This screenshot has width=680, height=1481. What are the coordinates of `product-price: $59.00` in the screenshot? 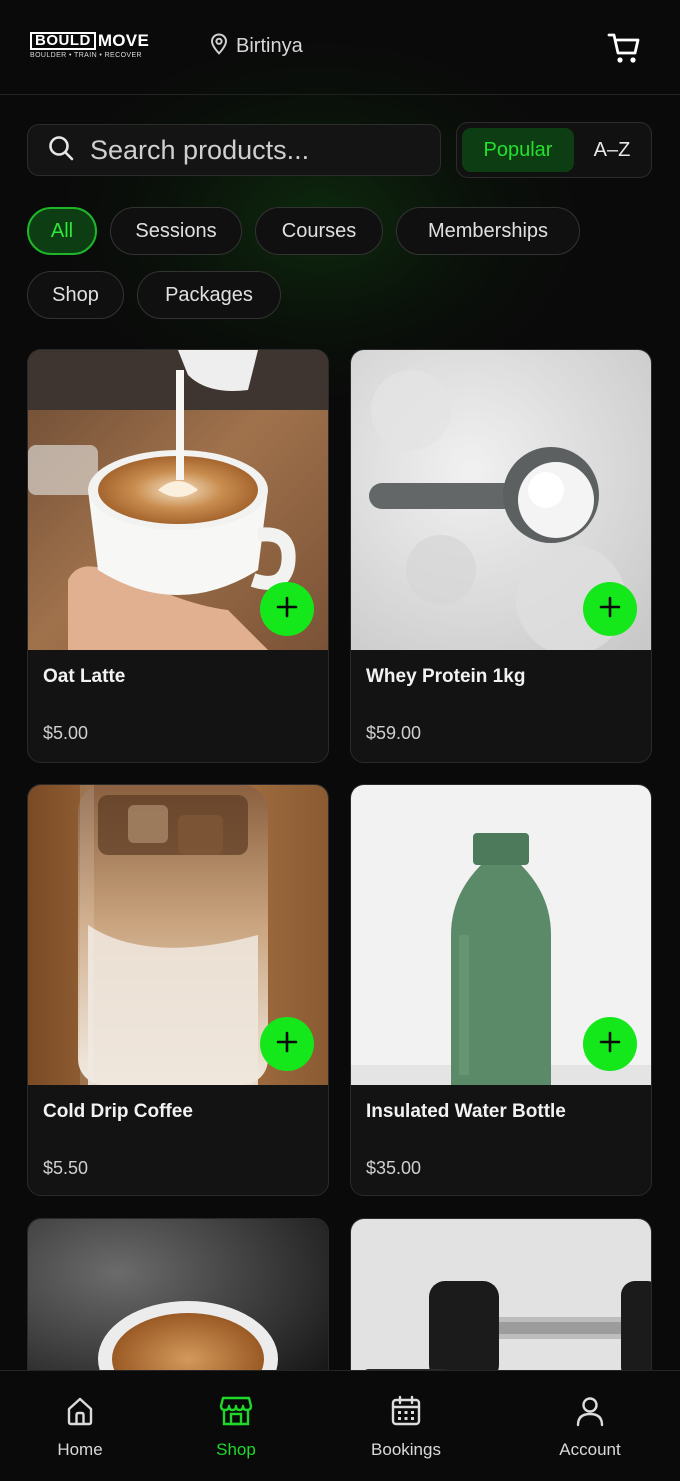 It's located at (394, 733).